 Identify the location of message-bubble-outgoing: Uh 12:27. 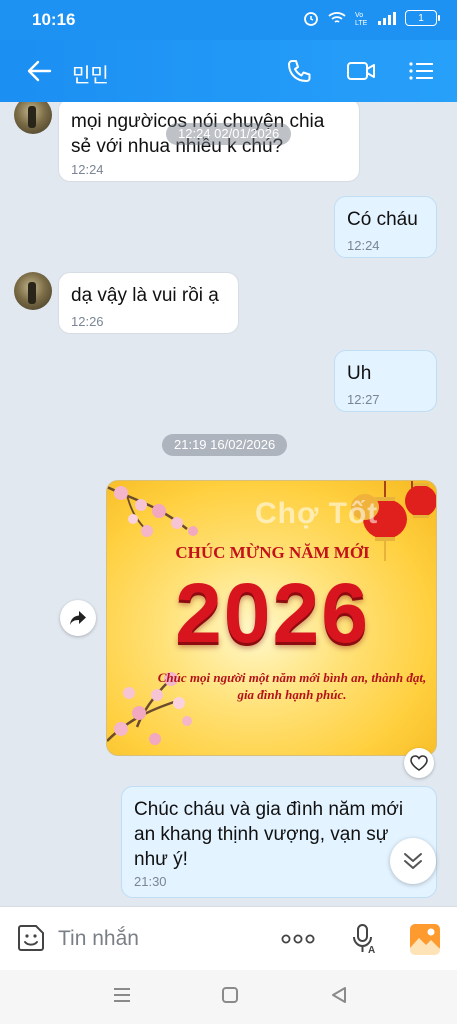
(385, 381).